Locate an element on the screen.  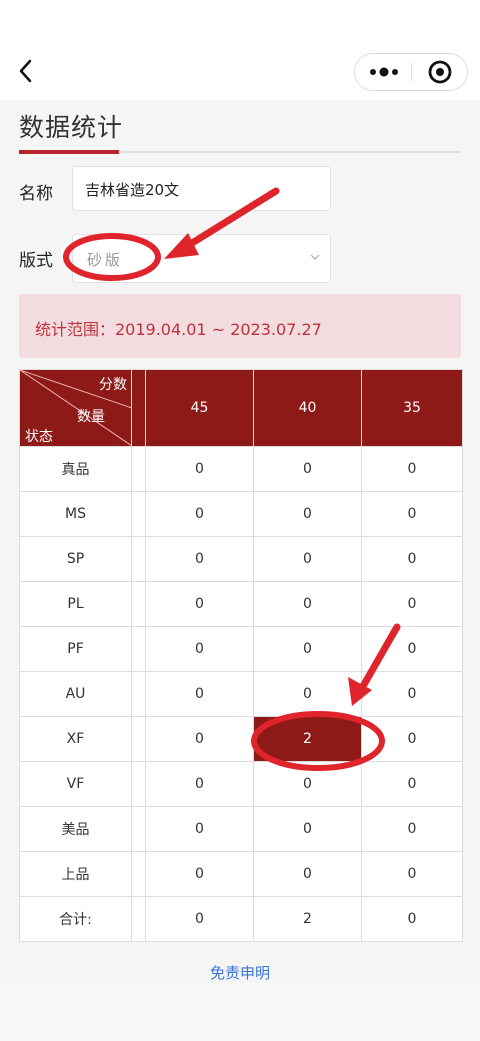
more-button is located at coordinates (384, 72).